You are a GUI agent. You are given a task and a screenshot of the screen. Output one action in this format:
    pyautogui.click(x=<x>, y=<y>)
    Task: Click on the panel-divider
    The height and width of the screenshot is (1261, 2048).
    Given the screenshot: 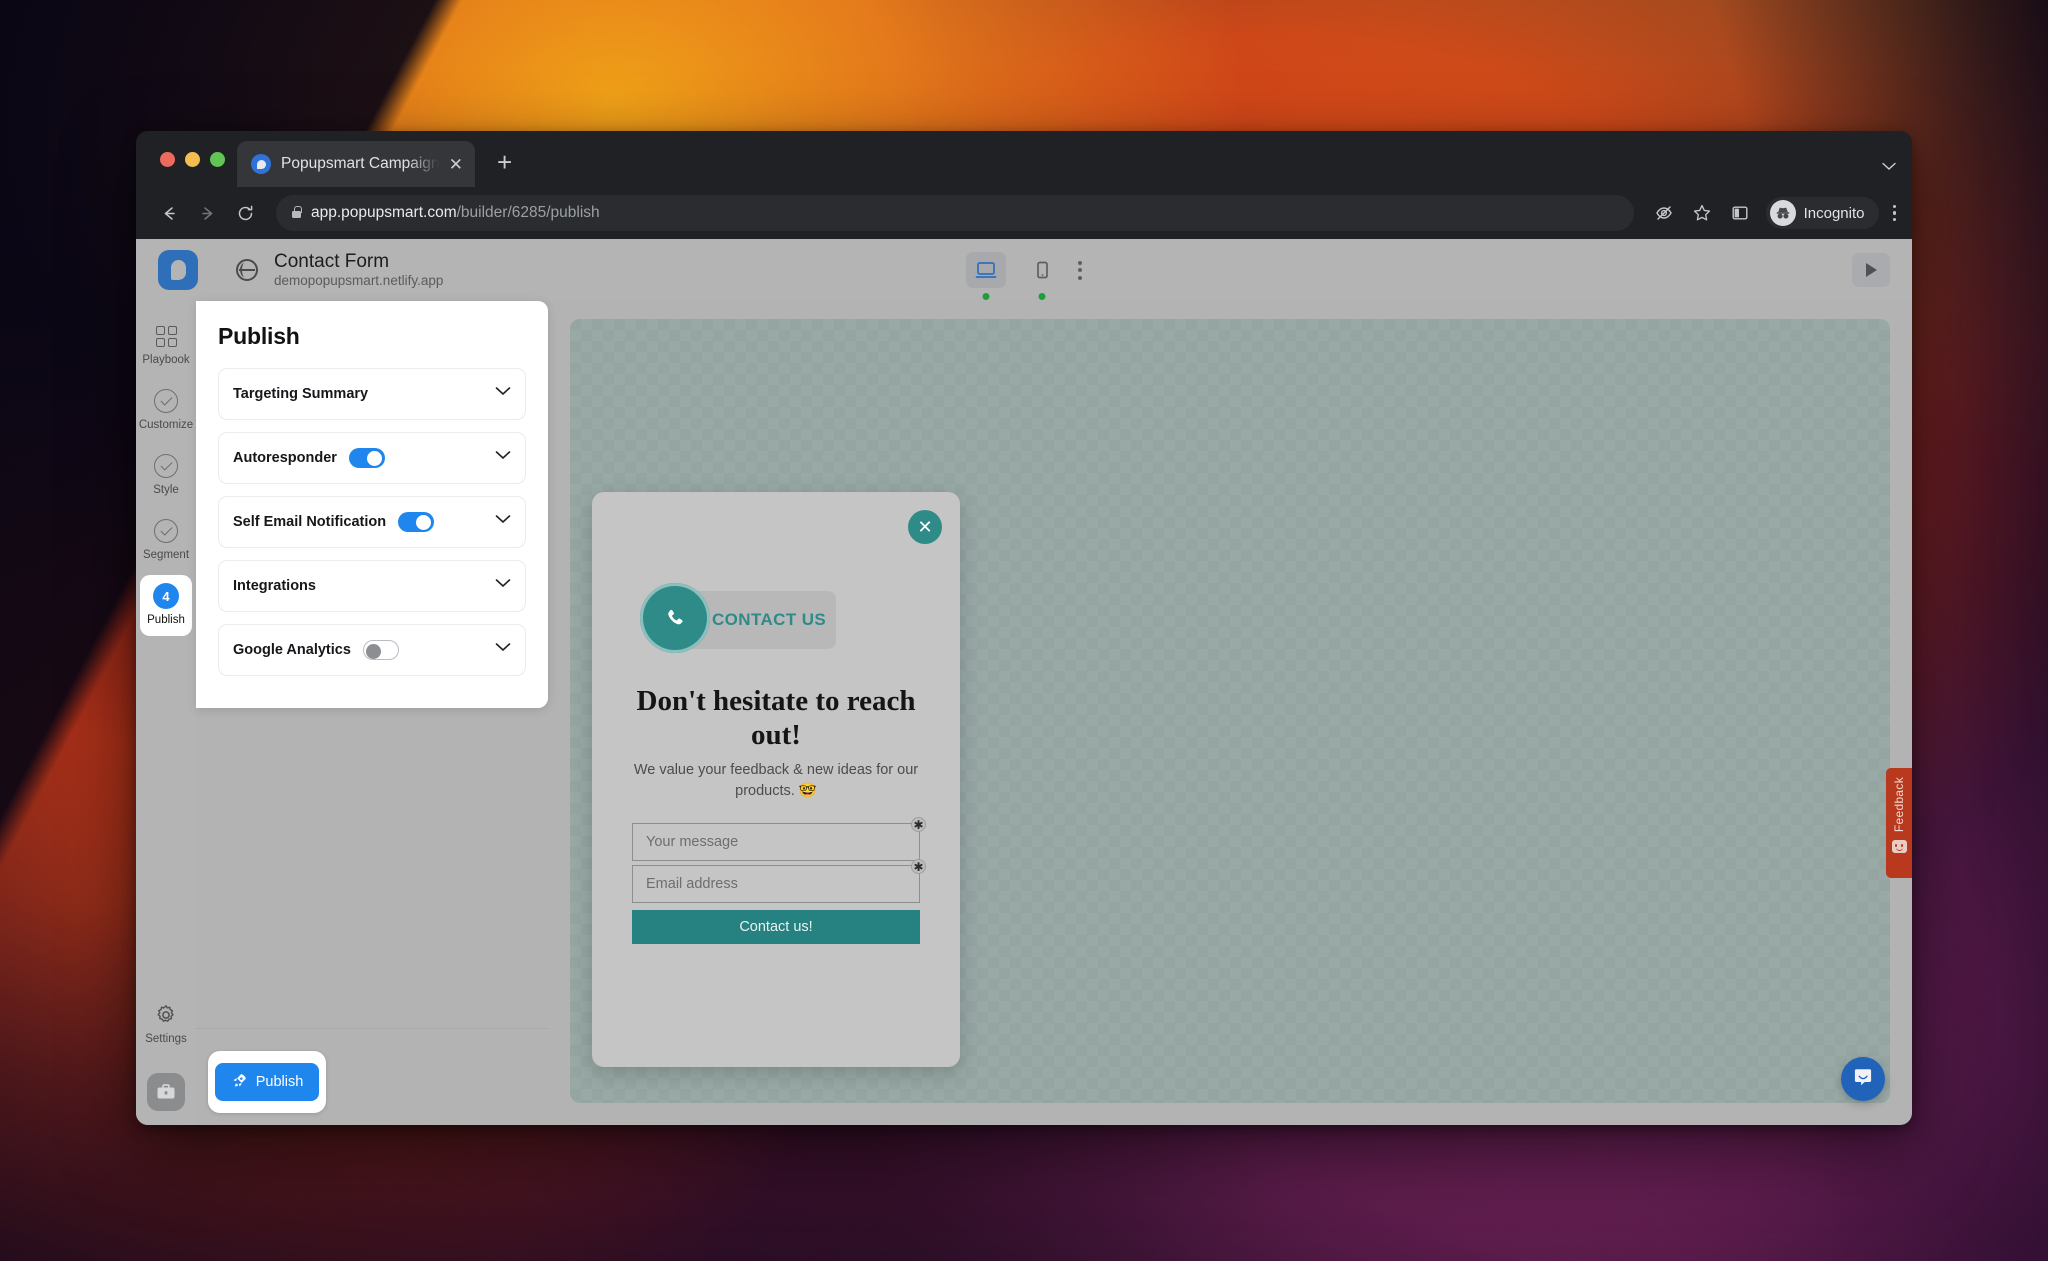 What is the action you would take?
    pyautogui.click(x=372, y=1028)
    